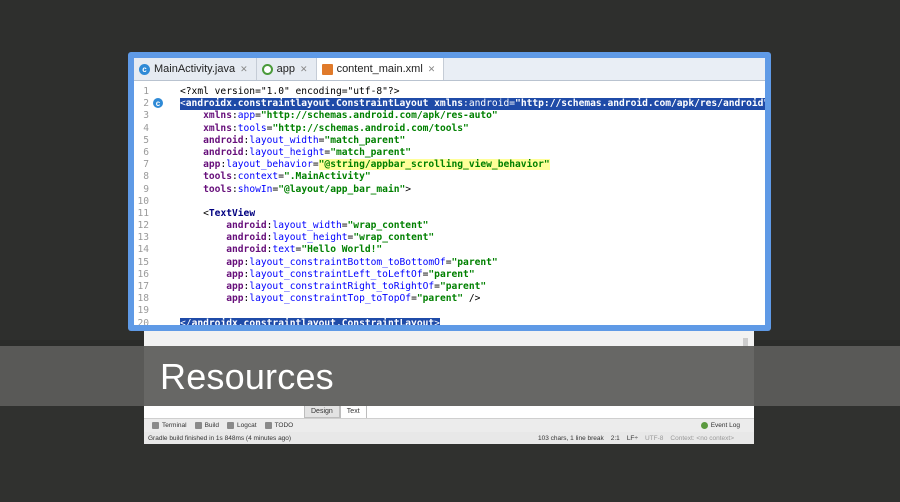 This screenshot has height=502, width=900. I want to click on code-line: 5 android:layout_width="match_parent", so click(449, 141).